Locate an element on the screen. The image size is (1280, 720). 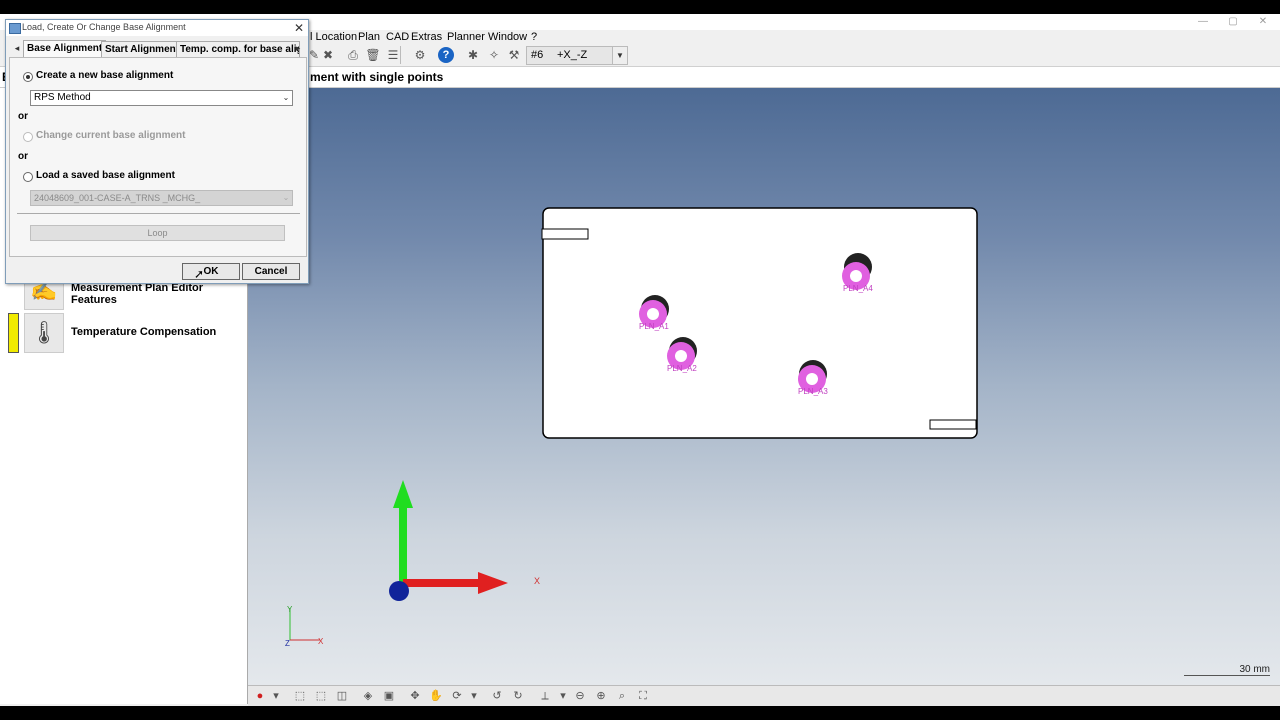
divider is located at coordinates (158, 213).